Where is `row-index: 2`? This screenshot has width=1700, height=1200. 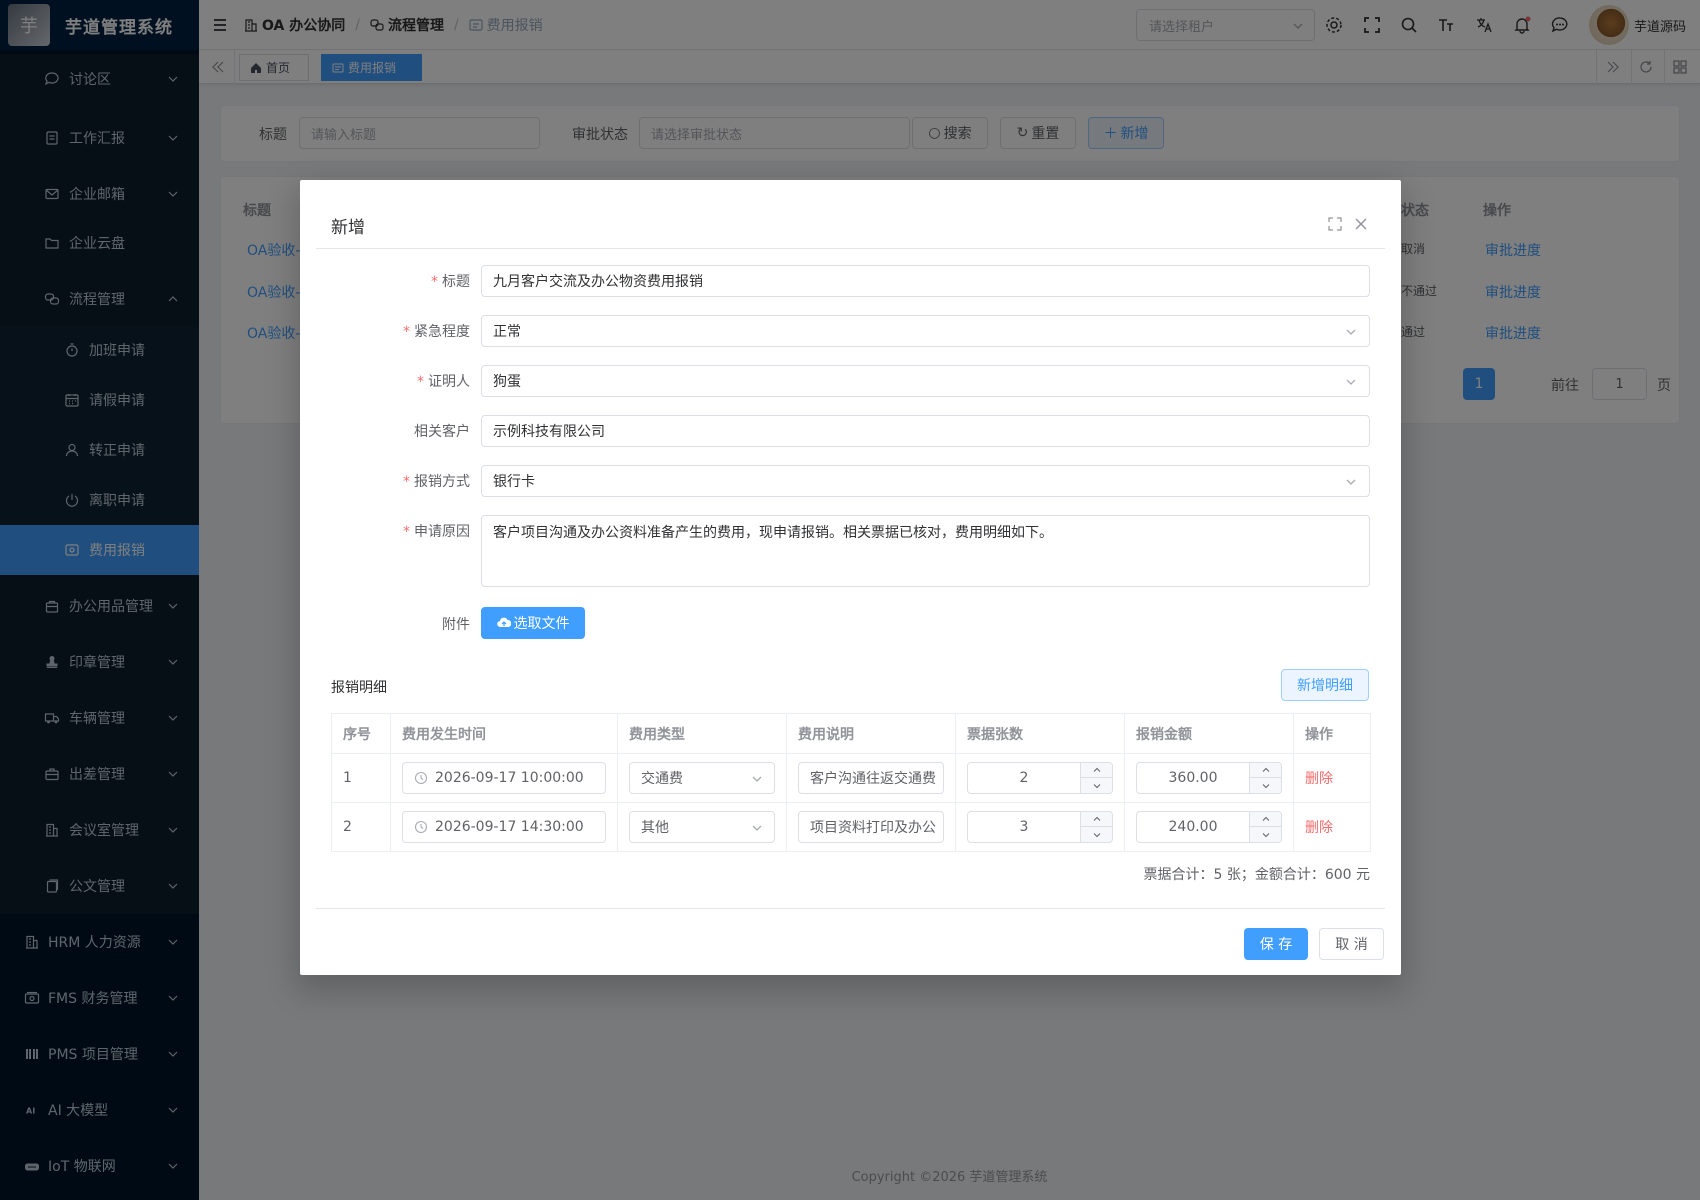
row-index: 2 is located at coordinates (361, 827).